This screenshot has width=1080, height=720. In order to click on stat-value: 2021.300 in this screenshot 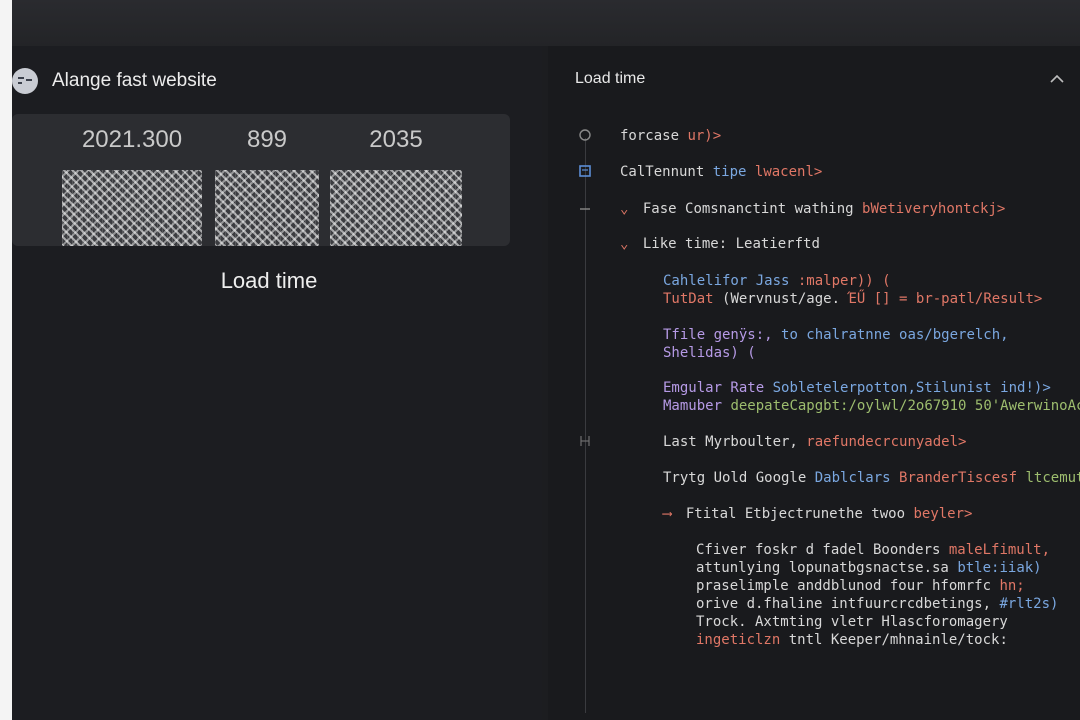, I will do `click(132, 139)`.